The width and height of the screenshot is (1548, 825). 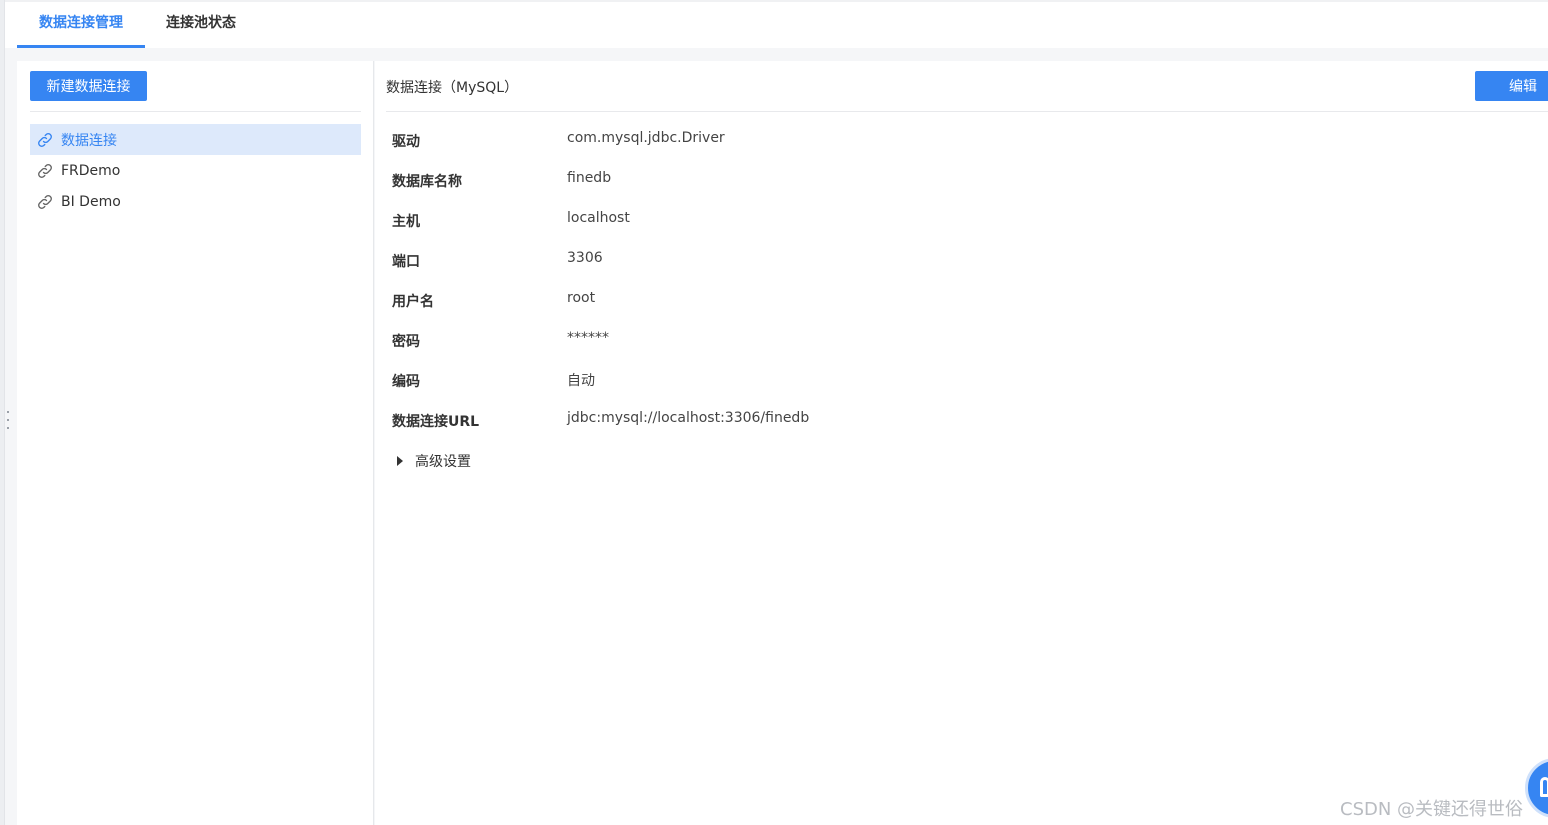 I want to click on advanced-settings-toggle: 高级设置, so click(x=434, y=461).